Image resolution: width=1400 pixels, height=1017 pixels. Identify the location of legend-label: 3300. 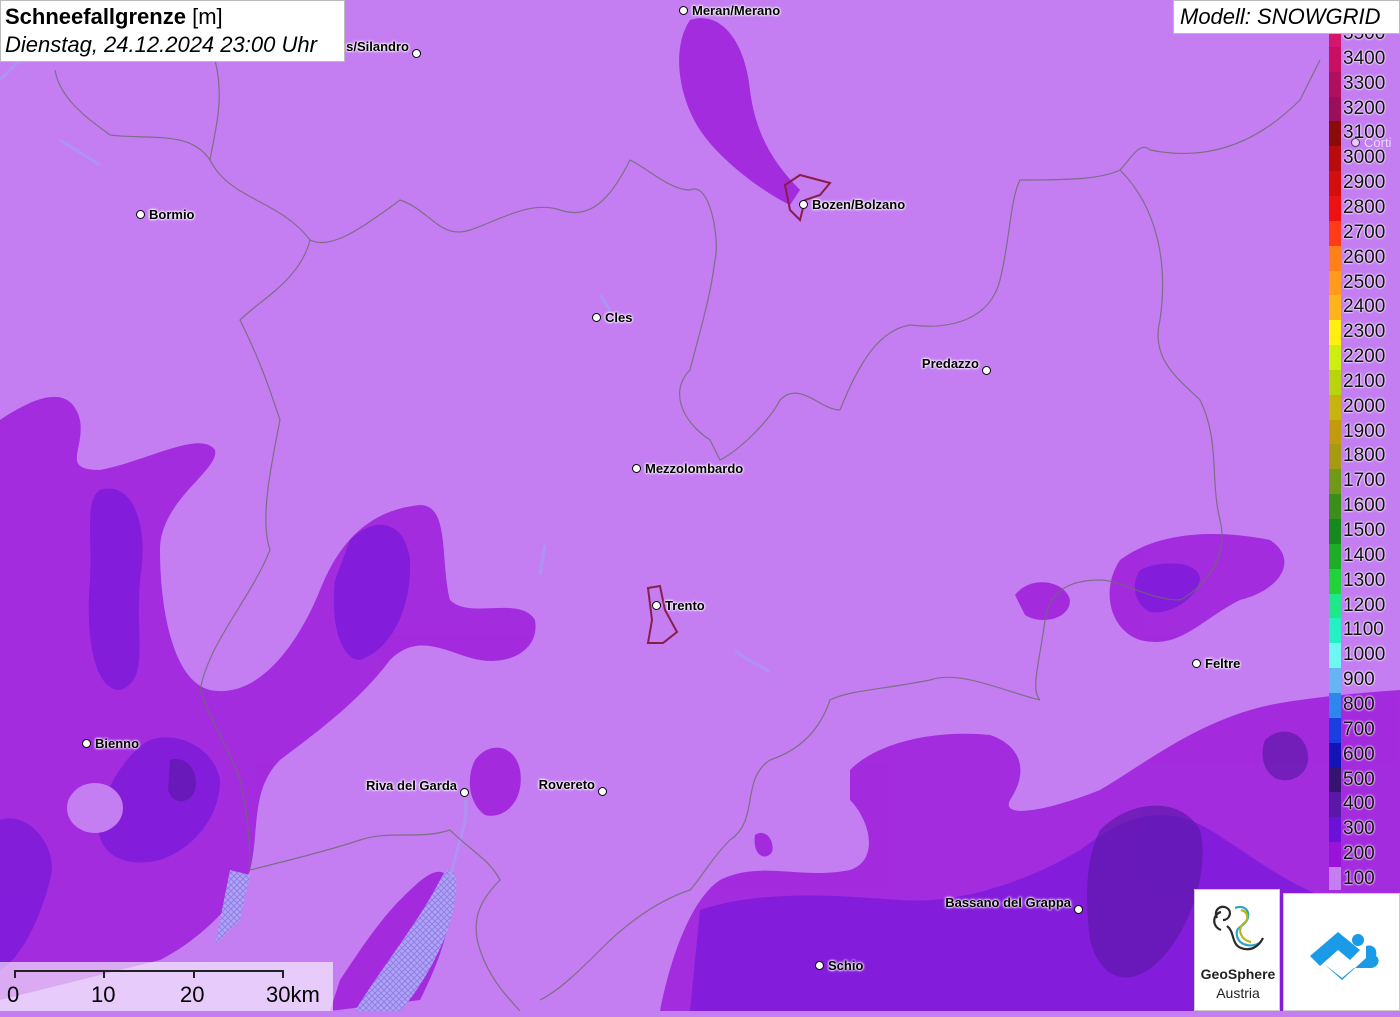
(1364, 83).